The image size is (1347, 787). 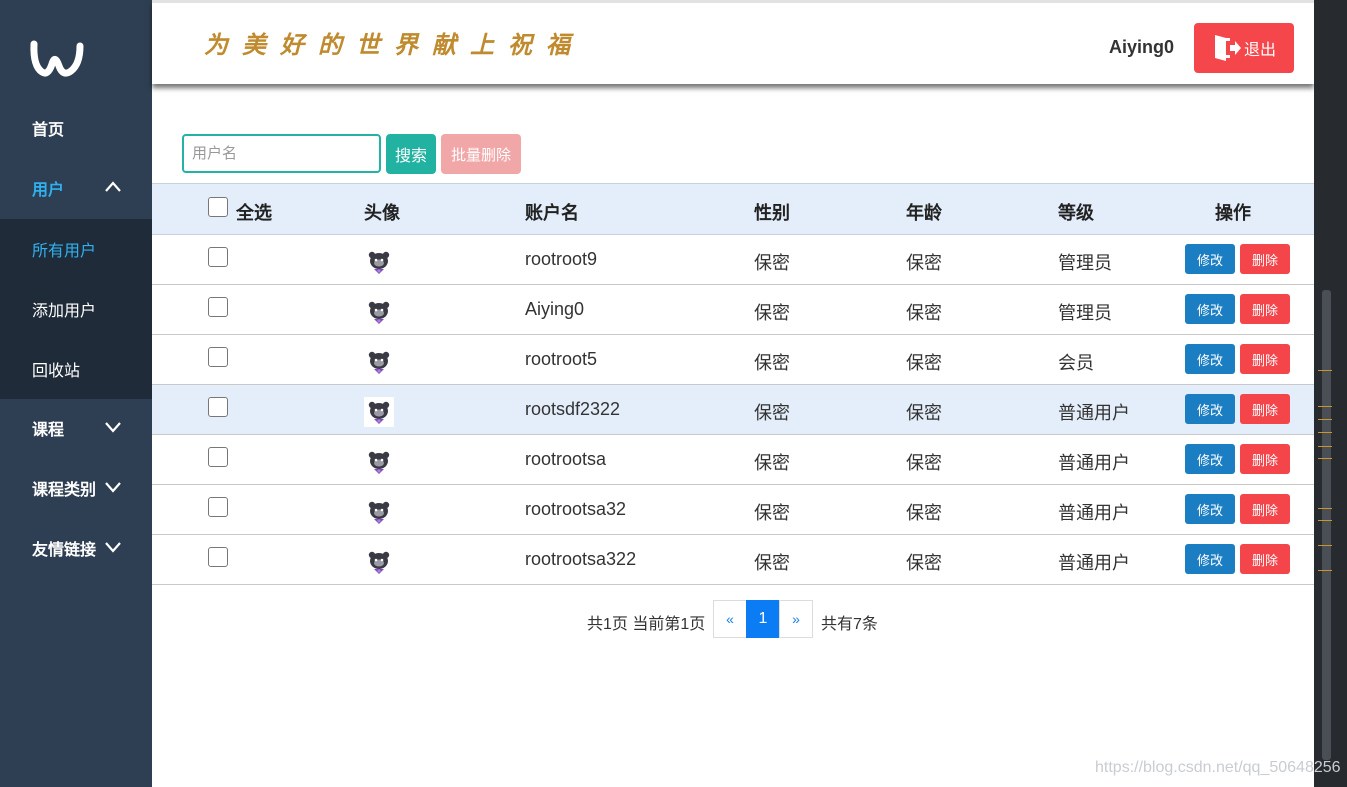 What do you see at coordinates (76, 249) in the screenshot?
I see `sidebar-item-all-users: 所有用户` at bounding box center [76, 249].